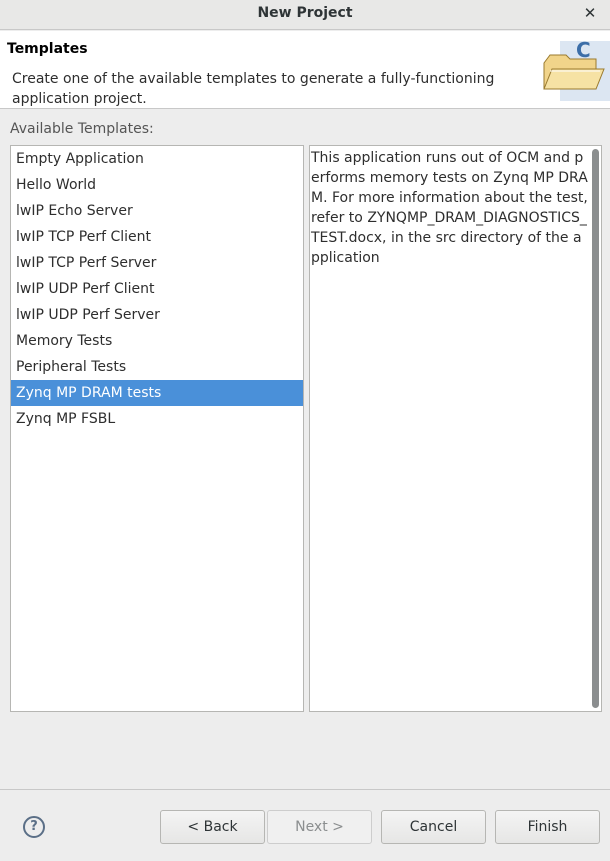 Image resolution: width=610 pixels, height=861 pixels. Describe the element at coordinates (157, 315) in the screenshot. I see `template-item: lwIP UDP Perf Server` at that location.